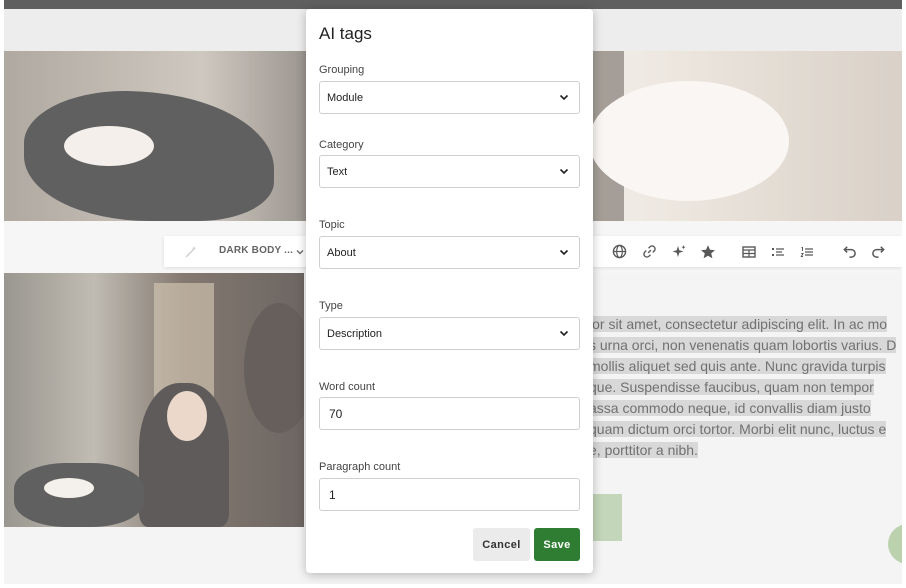  What do you see at coordinates (449, 97) in the screenshot?
I see `grouping-select: Module` at bounding box center [449, 97].